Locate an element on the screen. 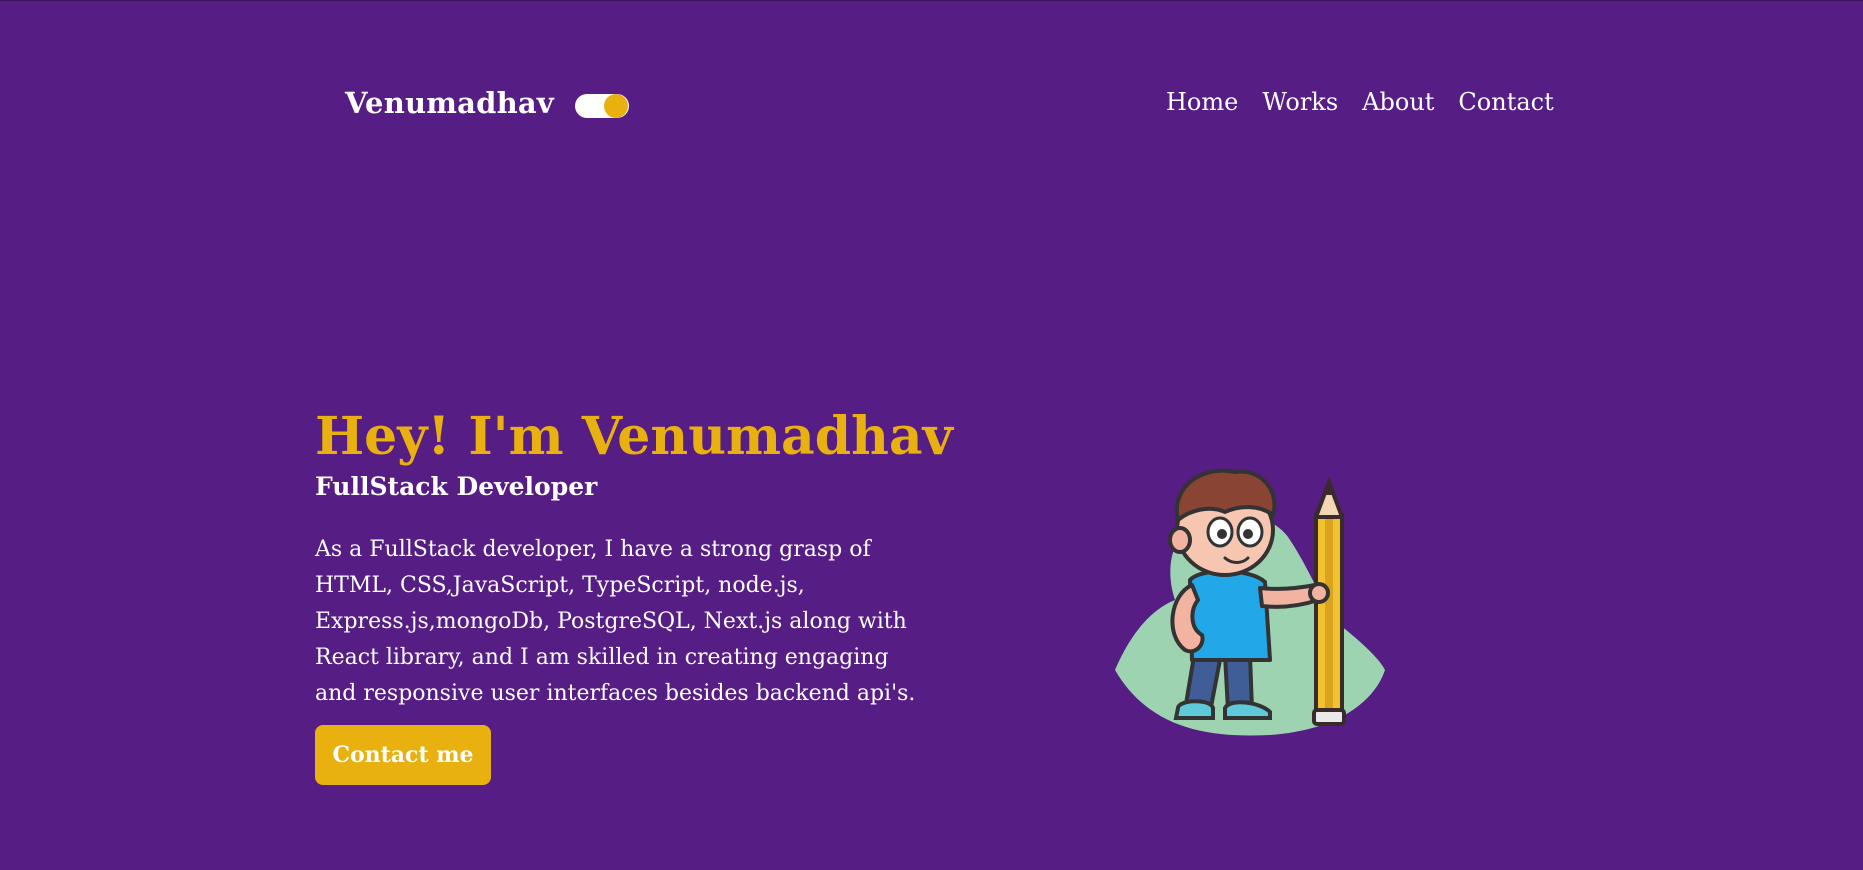 The image size is (1863, 870). nav-works: Works is located at coordinates (1300, 102).